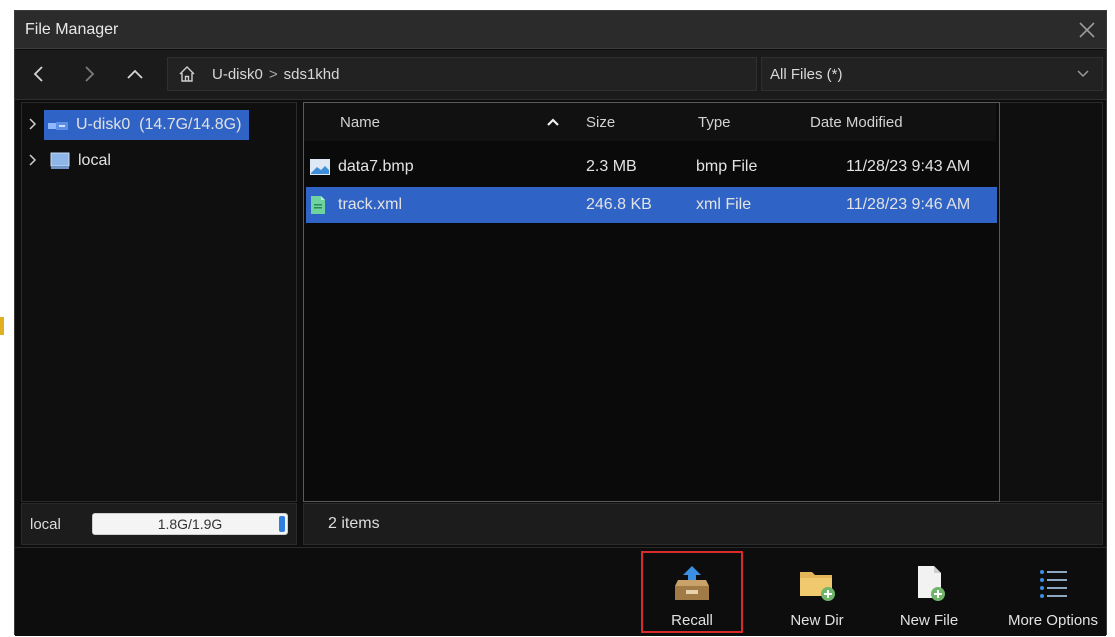  Describe the element at coordinates (932, 74) in the screenshot. I see `file-type-filter: All Files (*)` at that location.